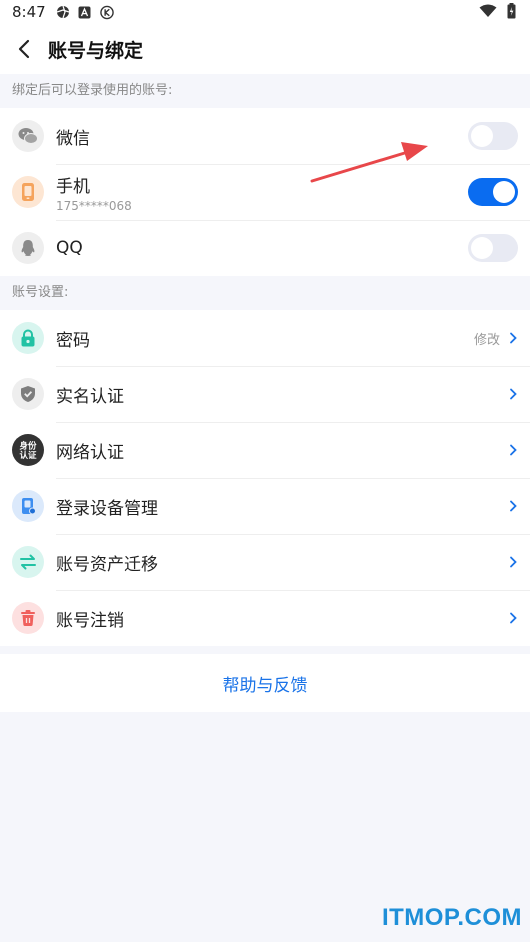  What do you see at coordinates (40, 292) in the screenshot?
I see `settings-section-label: 账号设置:` at bounding box center [40, 292].